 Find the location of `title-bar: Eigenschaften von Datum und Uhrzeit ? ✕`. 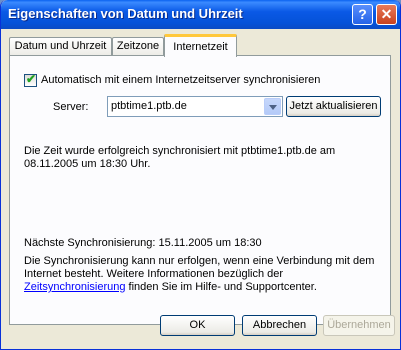

title-bar: Eigenschaften von Datum und Uhrzeit ? ✕ is located at coordinates (200, 14).